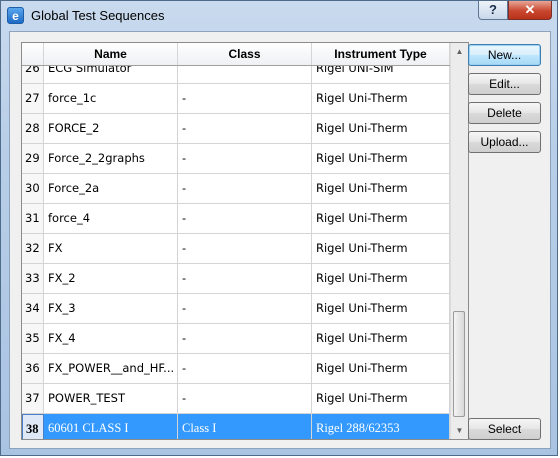  I want to click on scroll-down-arrow-icon: ▼, so click(459, 430).